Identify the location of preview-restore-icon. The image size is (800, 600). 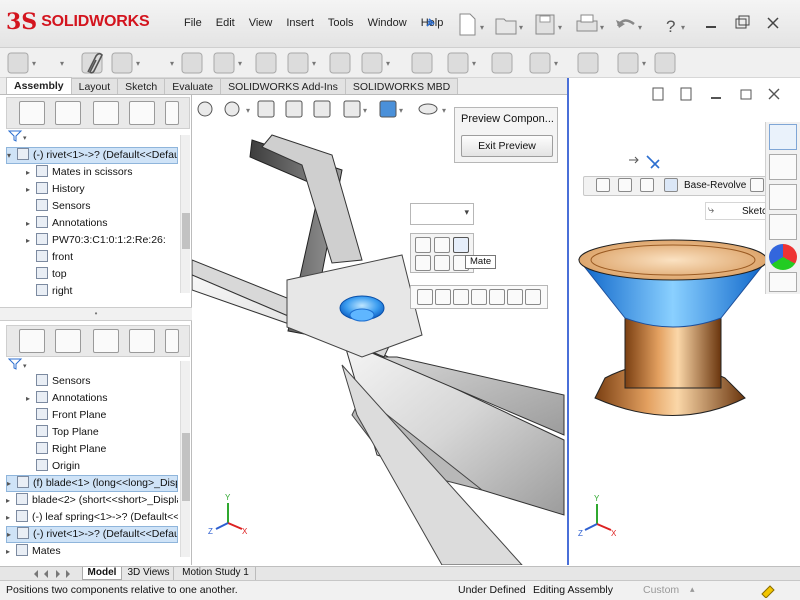
(746, 94).